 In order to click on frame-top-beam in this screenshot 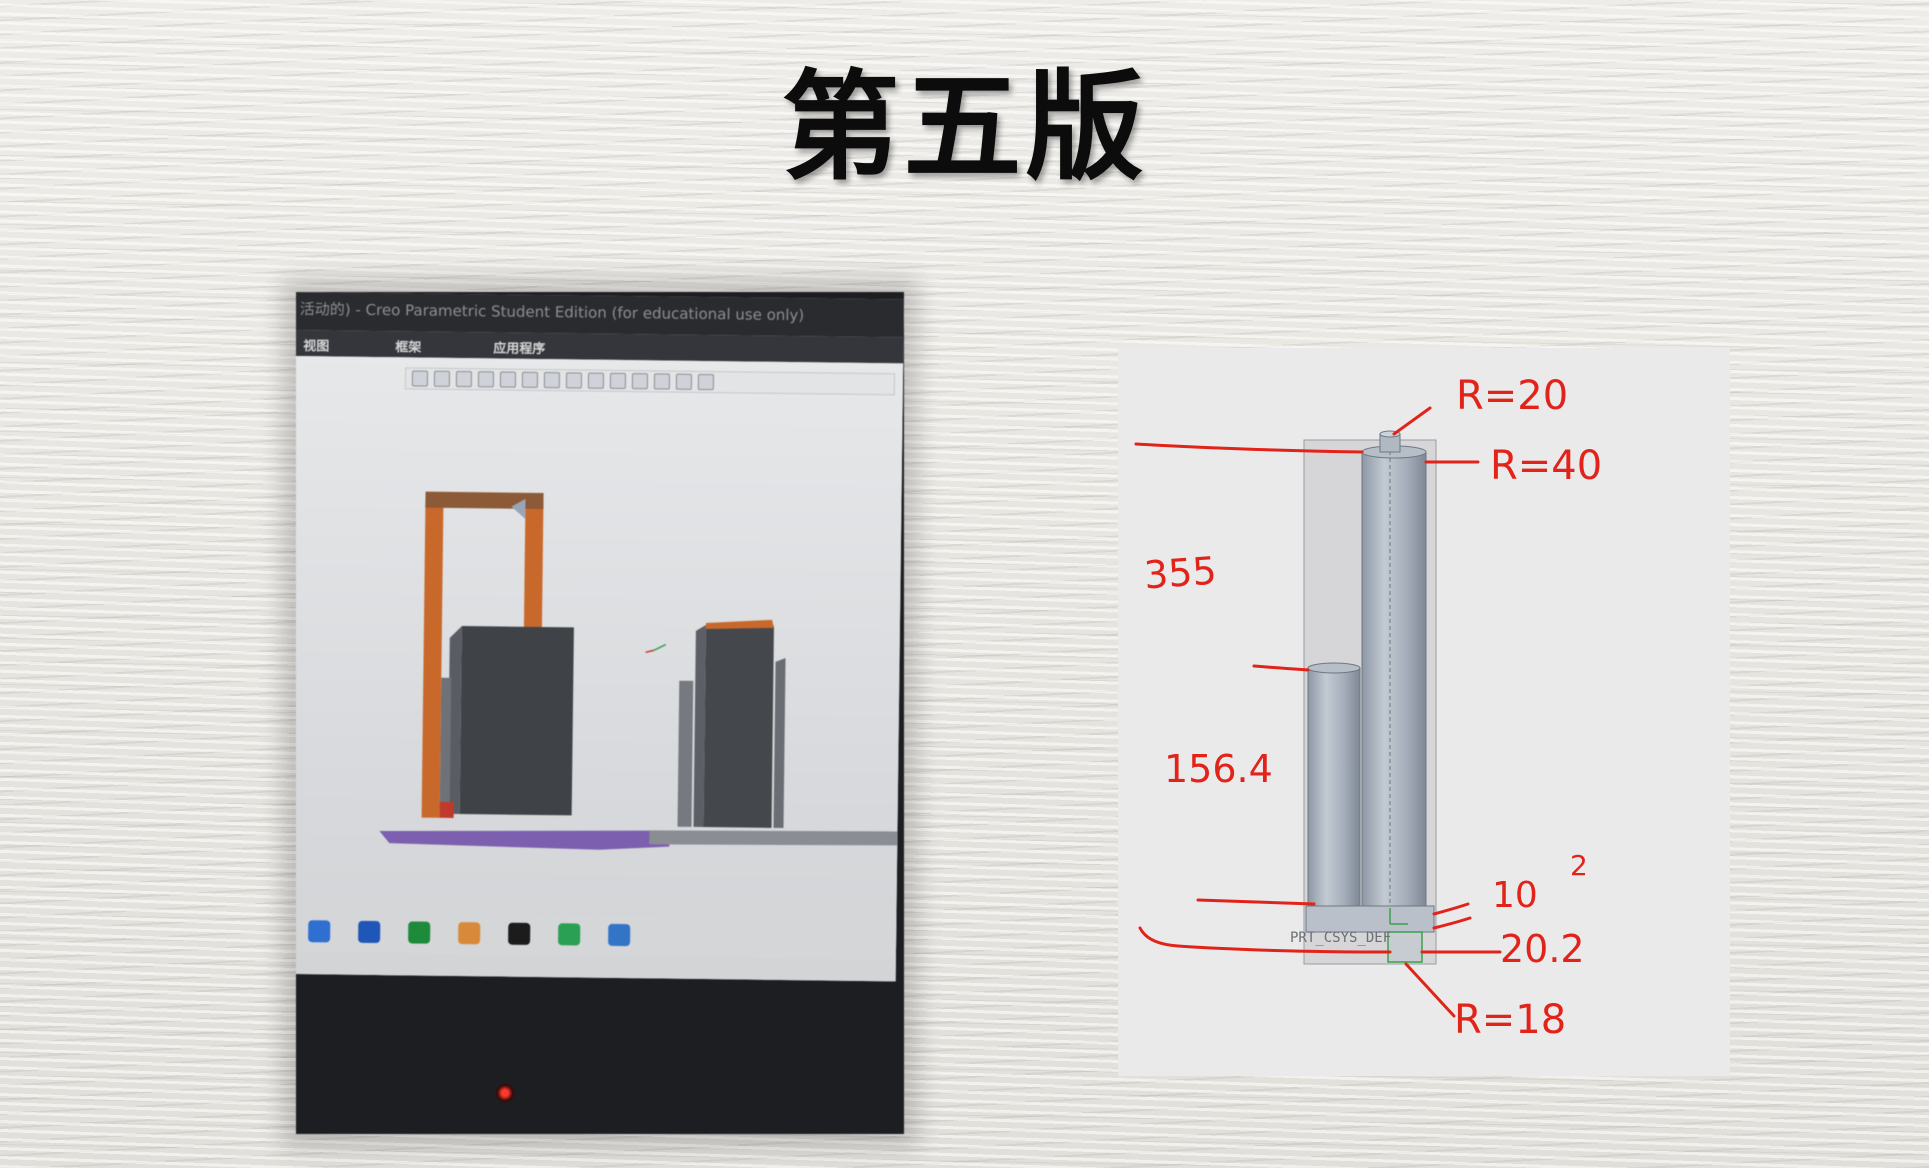, I will do `click(484, 500)`.